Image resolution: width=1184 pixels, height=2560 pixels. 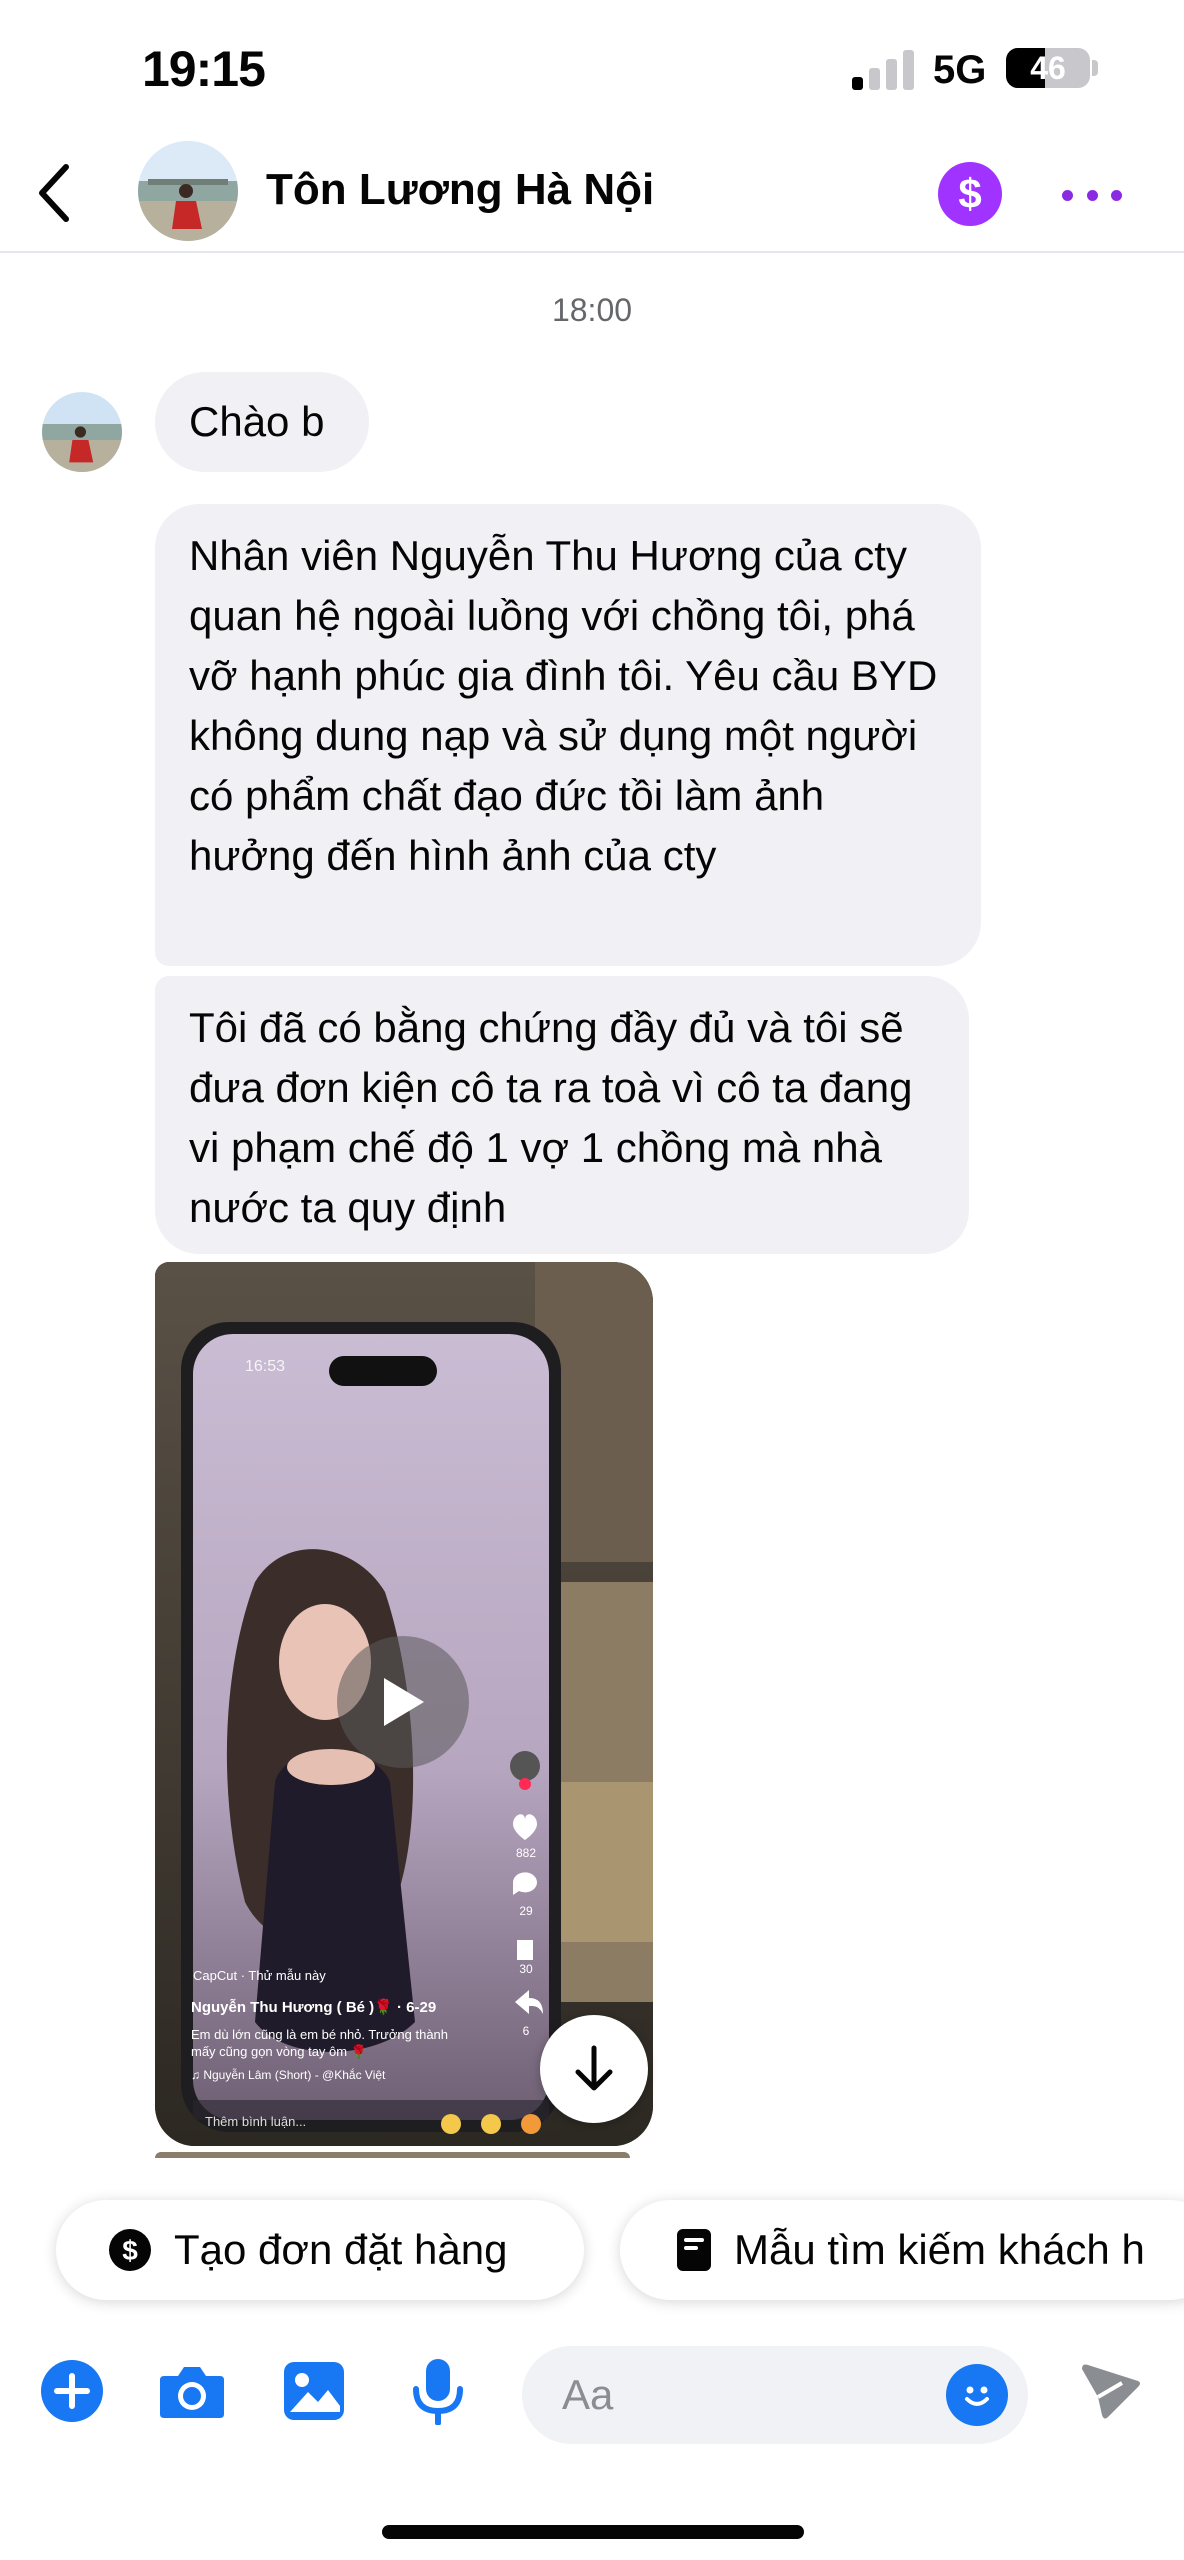 What do you see at coordinates (259, 1975) in the screenshot?
I see `video-brand: CapCut · Thử mẫu này` at bounding box center [259, 1975].